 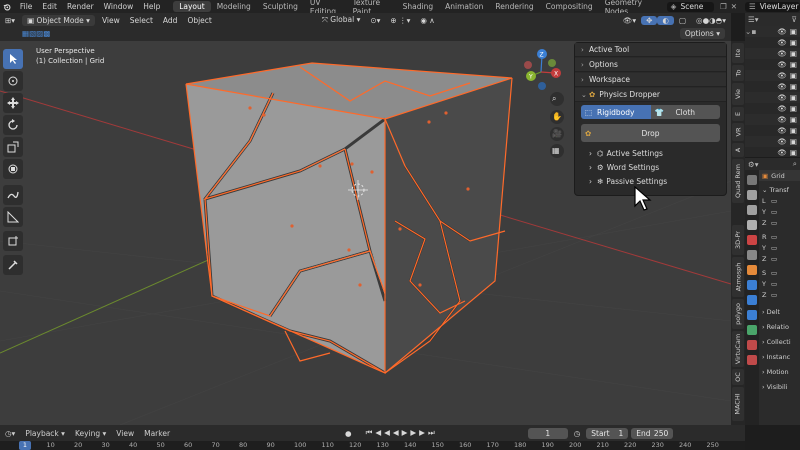 I want to click on panel-workspace: › Workspace, so click(x=650, y=80).